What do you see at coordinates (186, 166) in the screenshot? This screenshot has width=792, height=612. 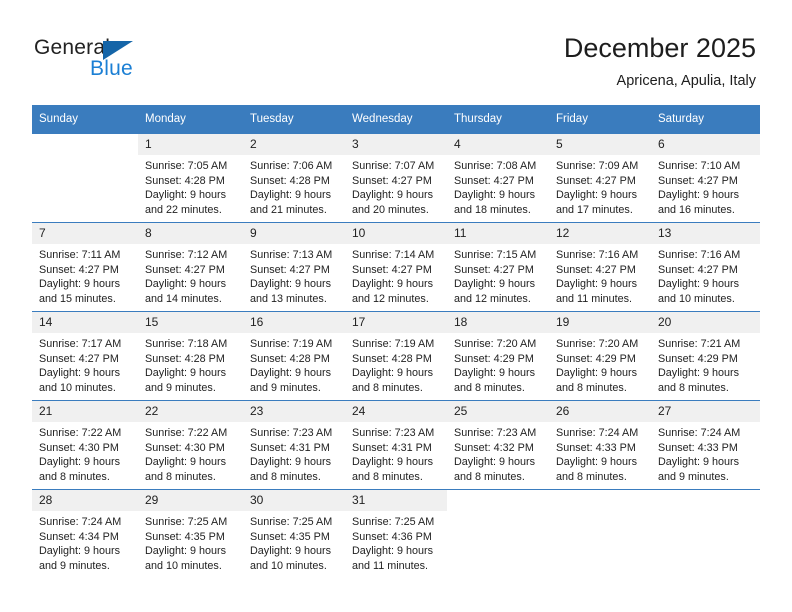 I see `sunrise-text: Sunrise: 7:05 AM` at bounding box center [186, 166].